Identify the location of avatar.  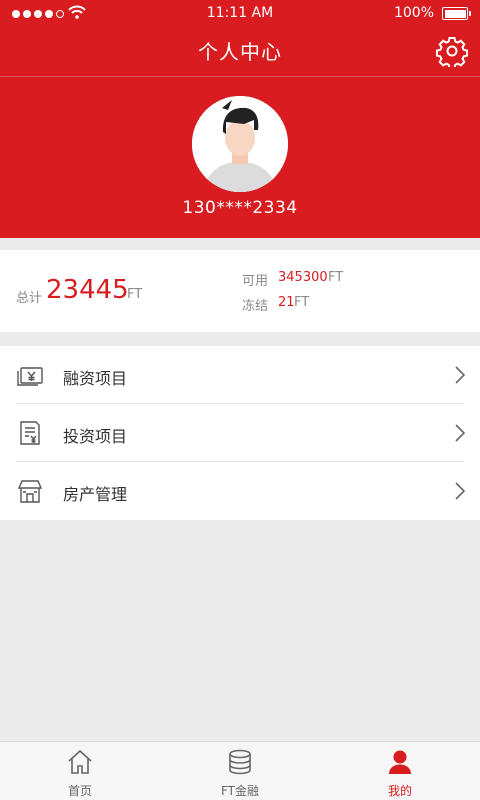
(240, 144).